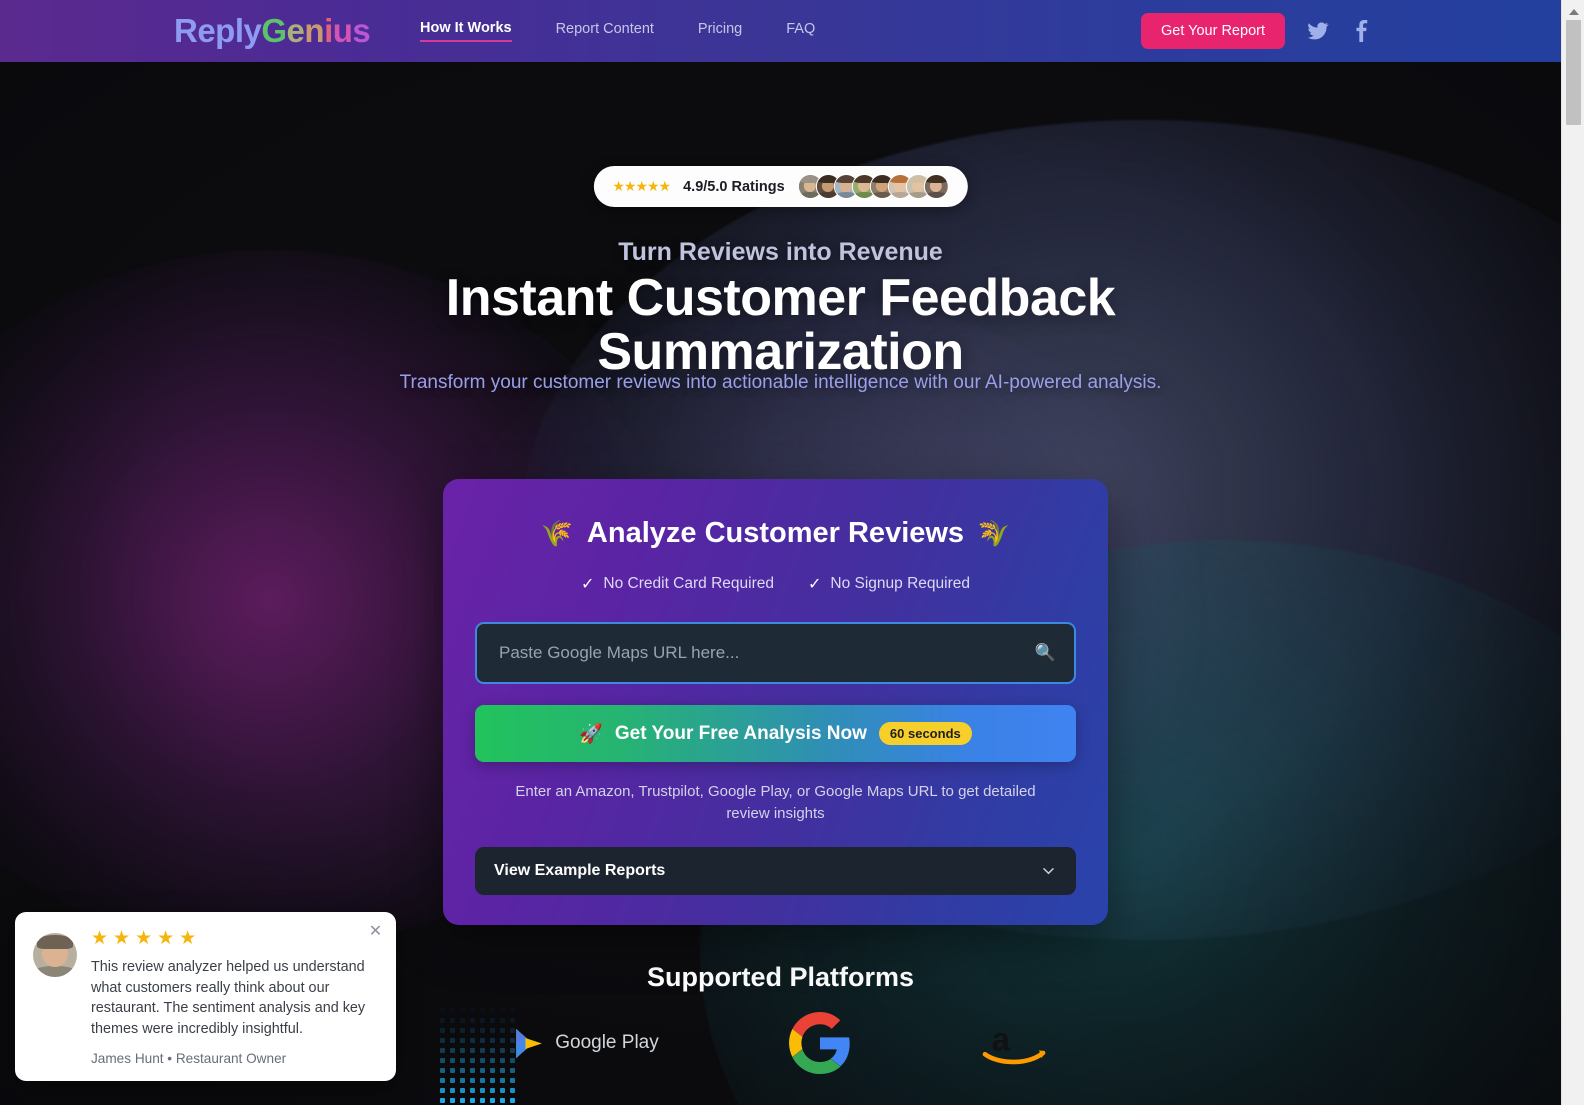 The width and height of the screenshot is (1584, 1105). What do you see at coordinates (994, 533) in the screenshot?
I see `laurel-right-icon: 🌾` at bounding box center [994, 533].